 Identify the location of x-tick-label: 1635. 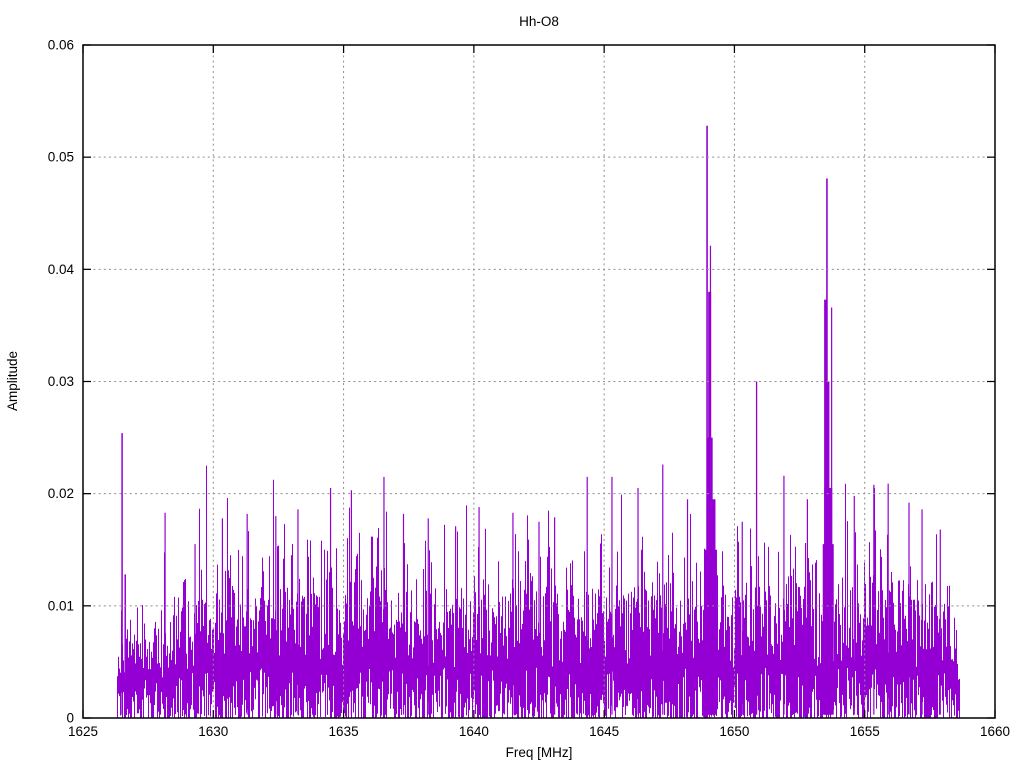
(344, 731).